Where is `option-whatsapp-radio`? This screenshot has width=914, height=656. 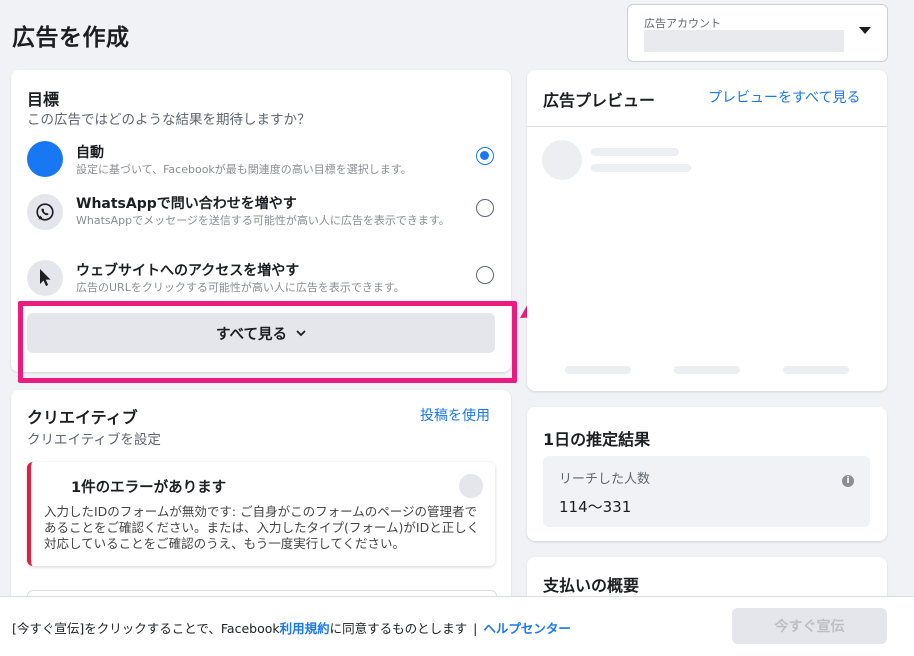
option-whatsapp-radio is located at coordinates (485, 208).